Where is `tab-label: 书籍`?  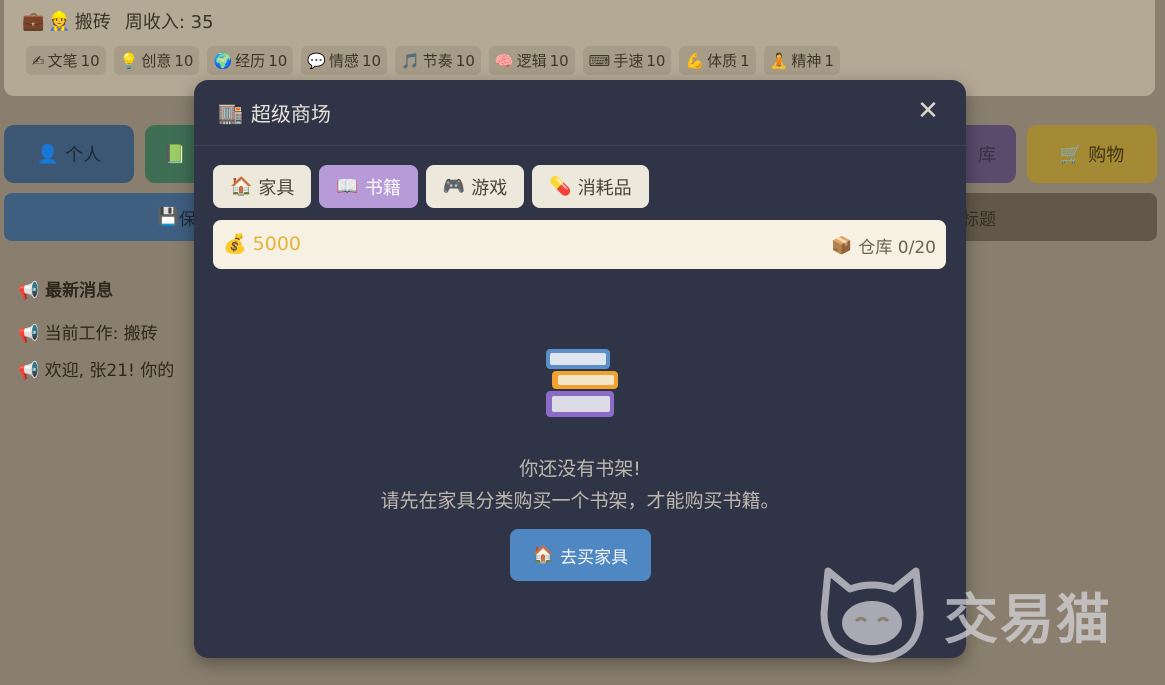
tab-label: 书籍 is located at coordinates (382, 188).